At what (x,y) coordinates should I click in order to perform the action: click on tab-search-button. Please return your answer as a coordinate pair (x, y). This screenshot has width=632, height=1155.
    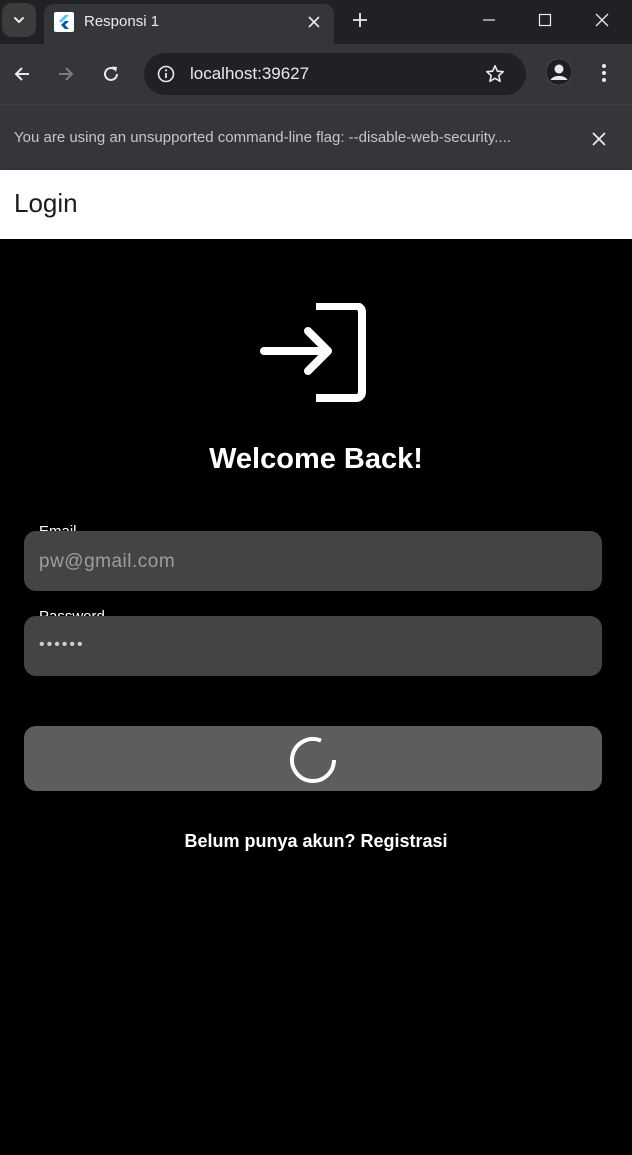
    Looking at the image, I should click on (19, 20).